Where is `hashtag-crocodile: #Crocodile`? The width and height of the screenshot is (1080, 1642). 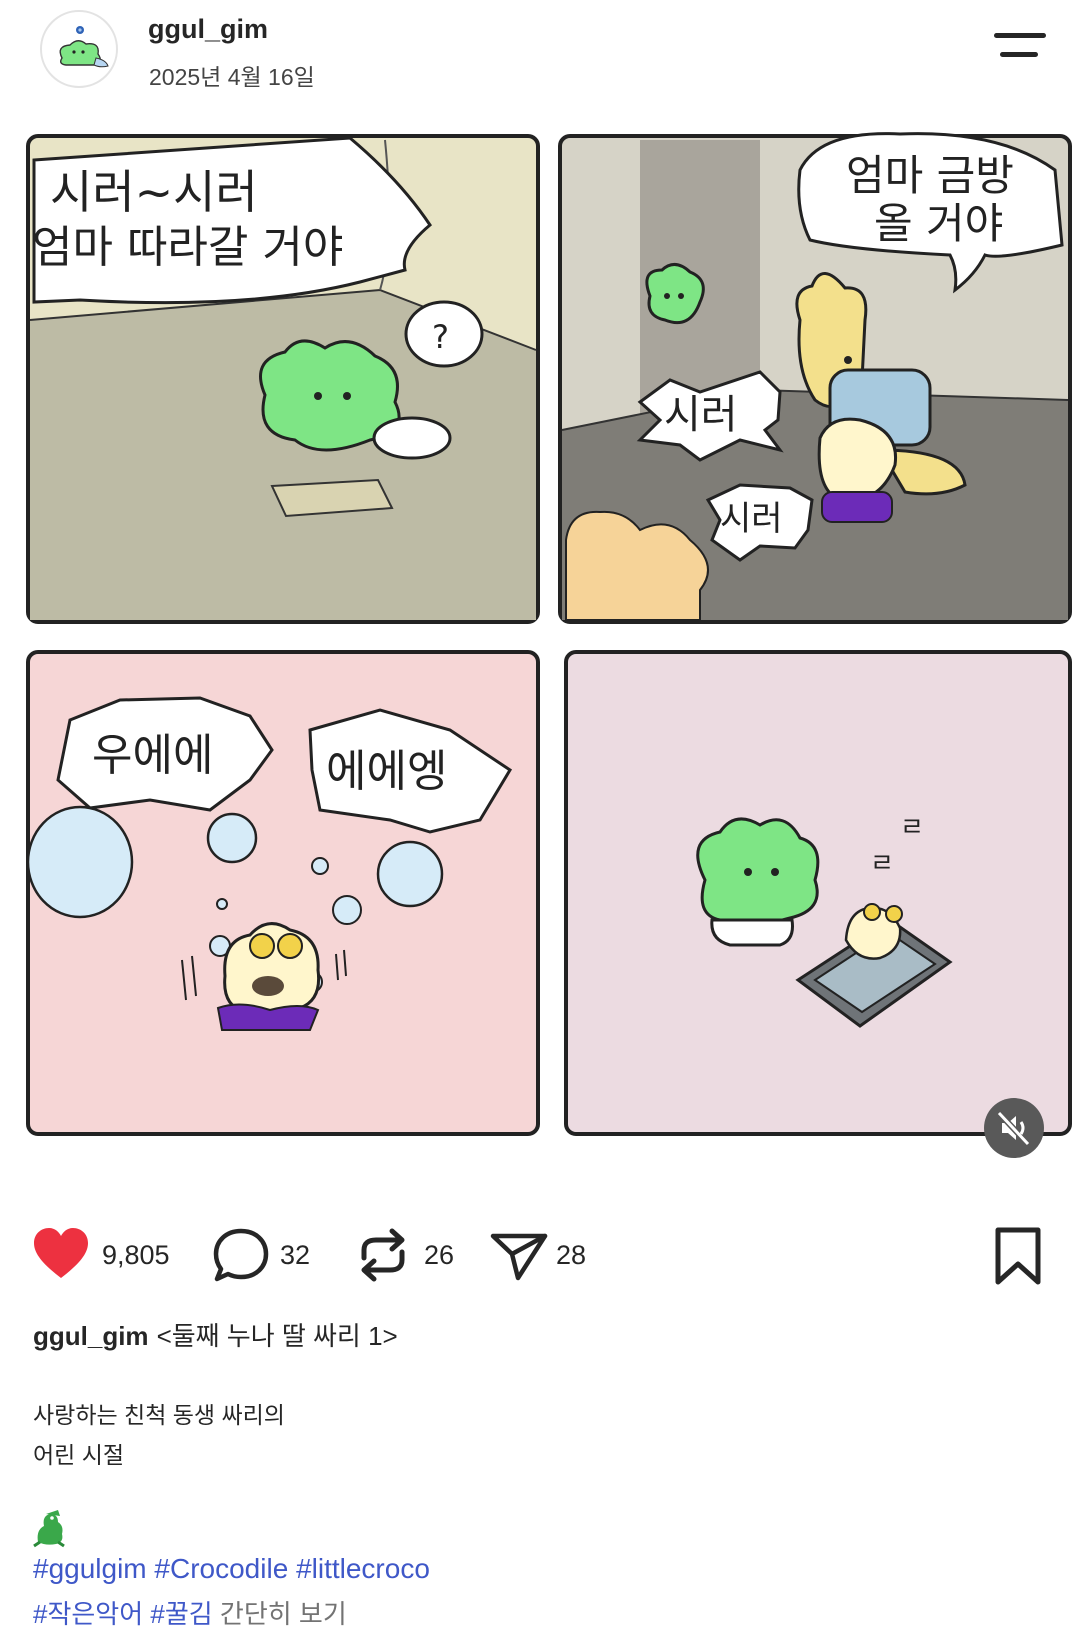
hashtag-crocodile: #Crocodile is located at coordinates (221, 1568).